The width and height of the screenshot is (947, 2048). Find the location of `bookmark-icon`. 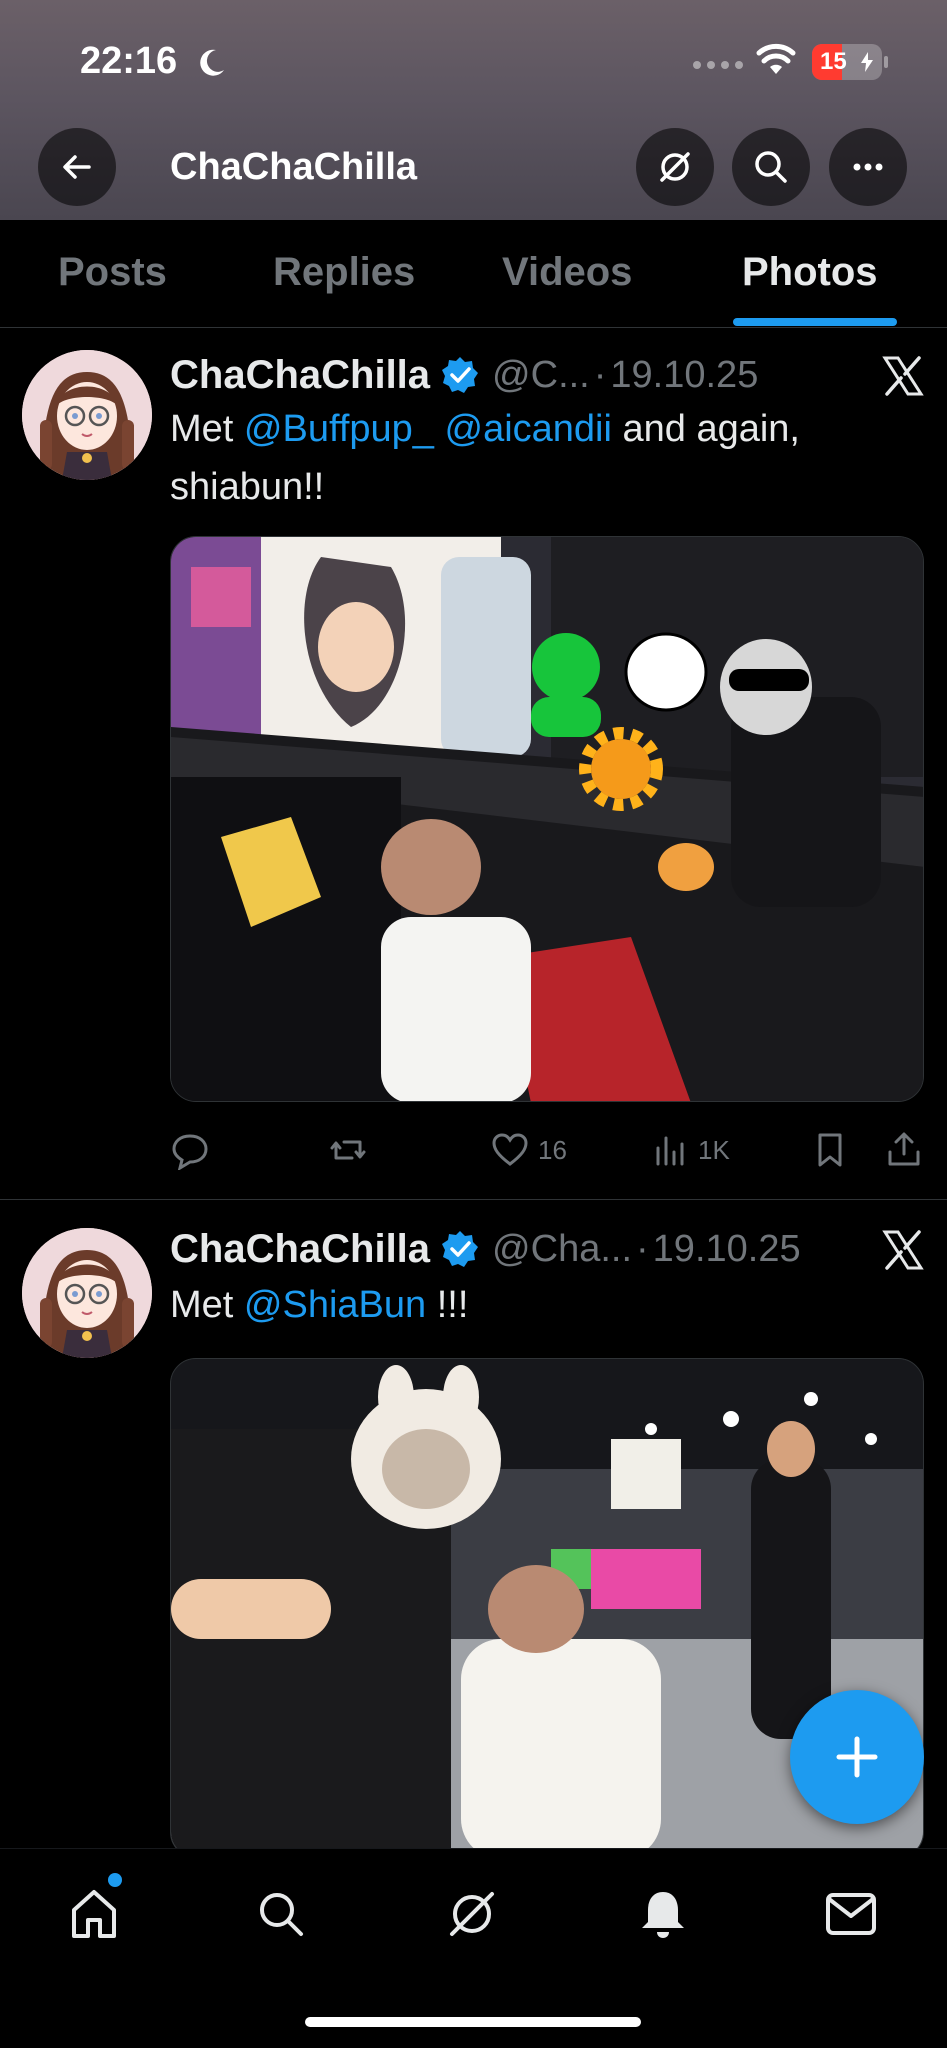

bookmark-icon is located at coordinates (830, 1150).